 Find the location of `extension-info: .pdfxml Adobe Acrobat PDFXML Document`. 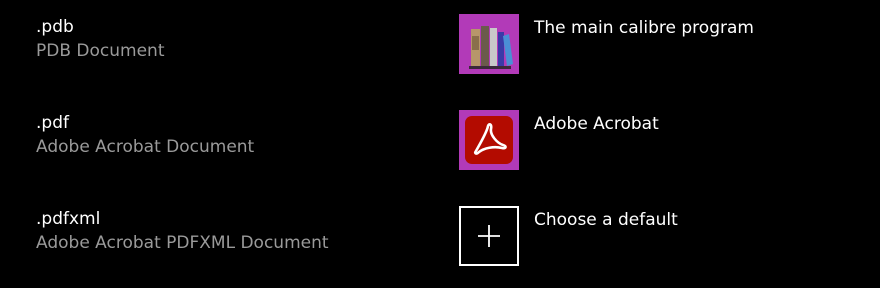

extension-info: .pdfxml Adobe Acrobat PDFXML Document is located at coordinates (236, 231).